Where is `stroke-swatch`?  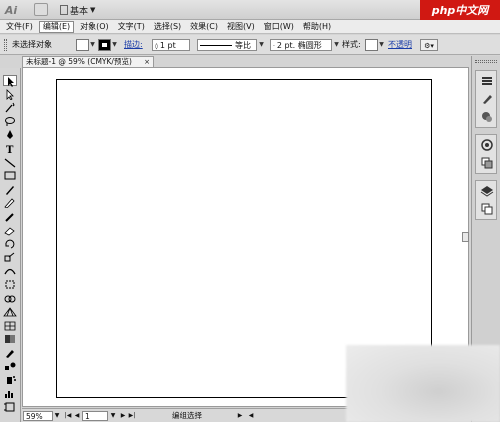 stroke-swatch is located at coordinates (104, 45).